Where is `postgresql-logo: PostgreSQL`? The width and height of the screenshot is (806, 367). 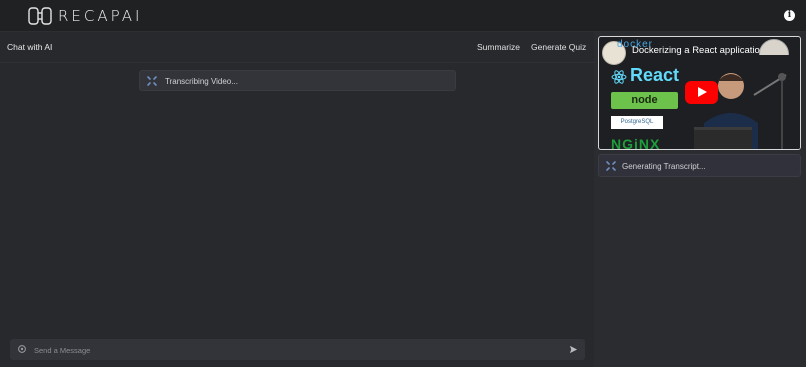
postgresql-logo: PostgreSQL is located at coordinates (637, 122).